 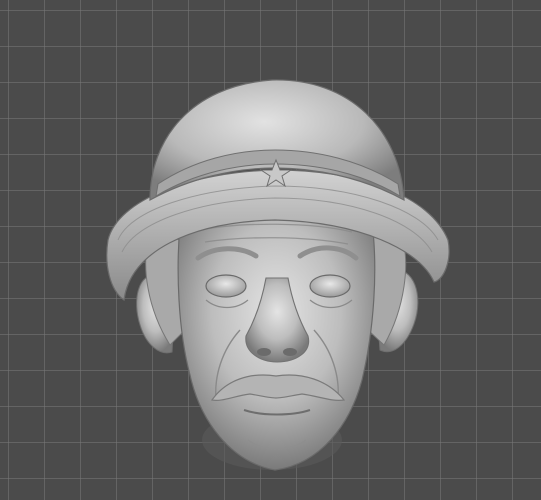 I want to click on left-eye, so click(x=226, y=286).